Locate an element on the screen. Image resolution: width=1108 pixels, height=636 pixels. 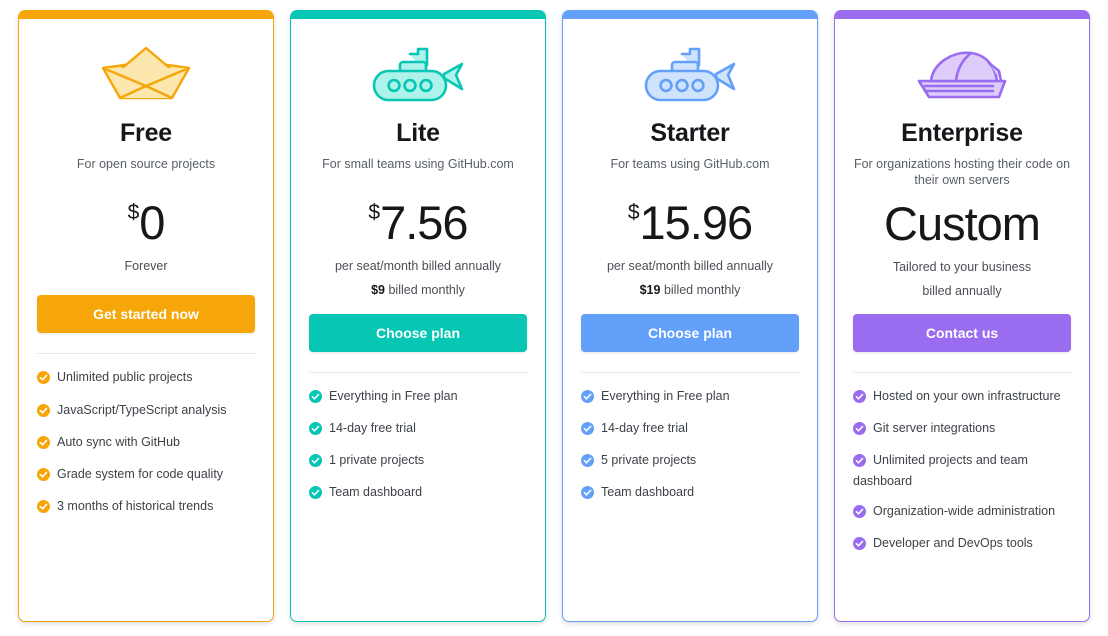
cta-wrap: Contact us is located at coordinates (962, 326).